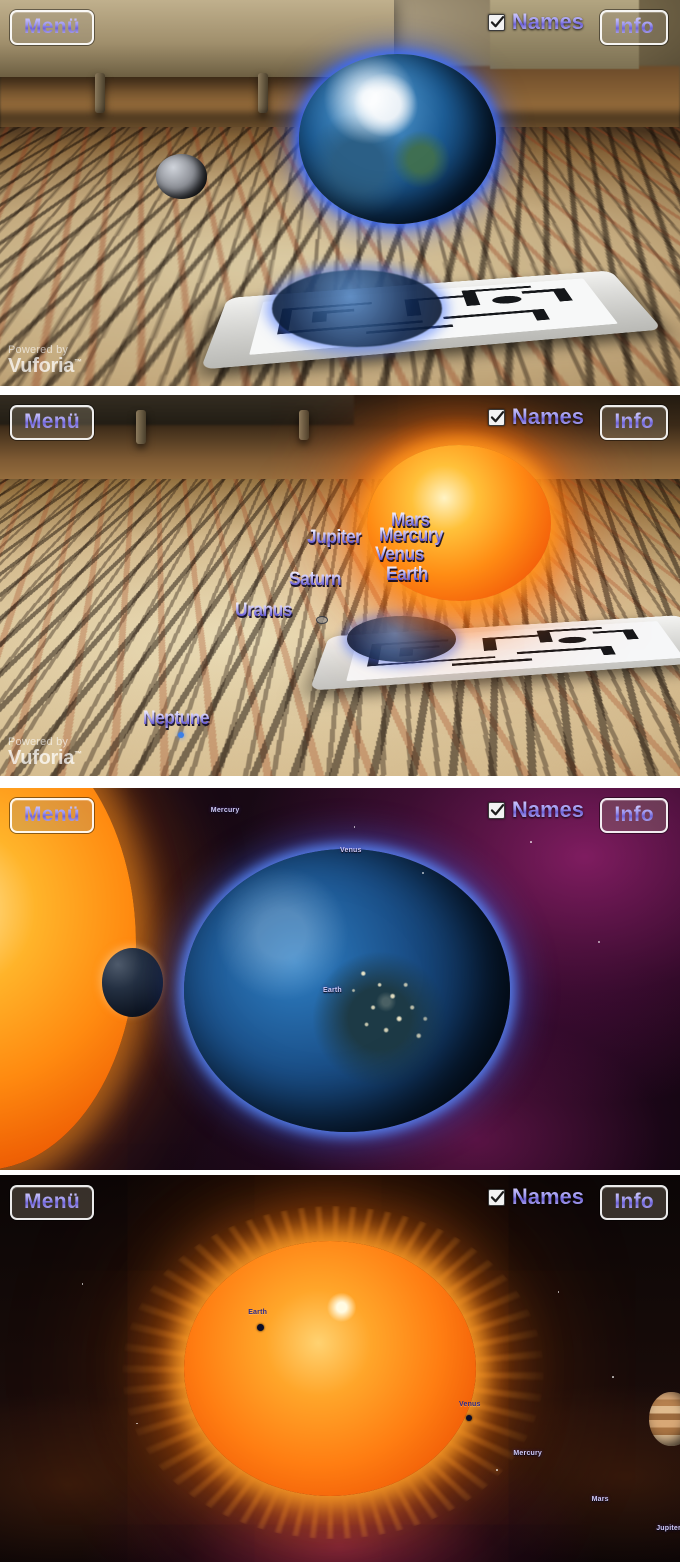  What do you see at coordinates (182, 176) in the screenshot?
I see `moon-sphere` at bounding box center [182, 176].